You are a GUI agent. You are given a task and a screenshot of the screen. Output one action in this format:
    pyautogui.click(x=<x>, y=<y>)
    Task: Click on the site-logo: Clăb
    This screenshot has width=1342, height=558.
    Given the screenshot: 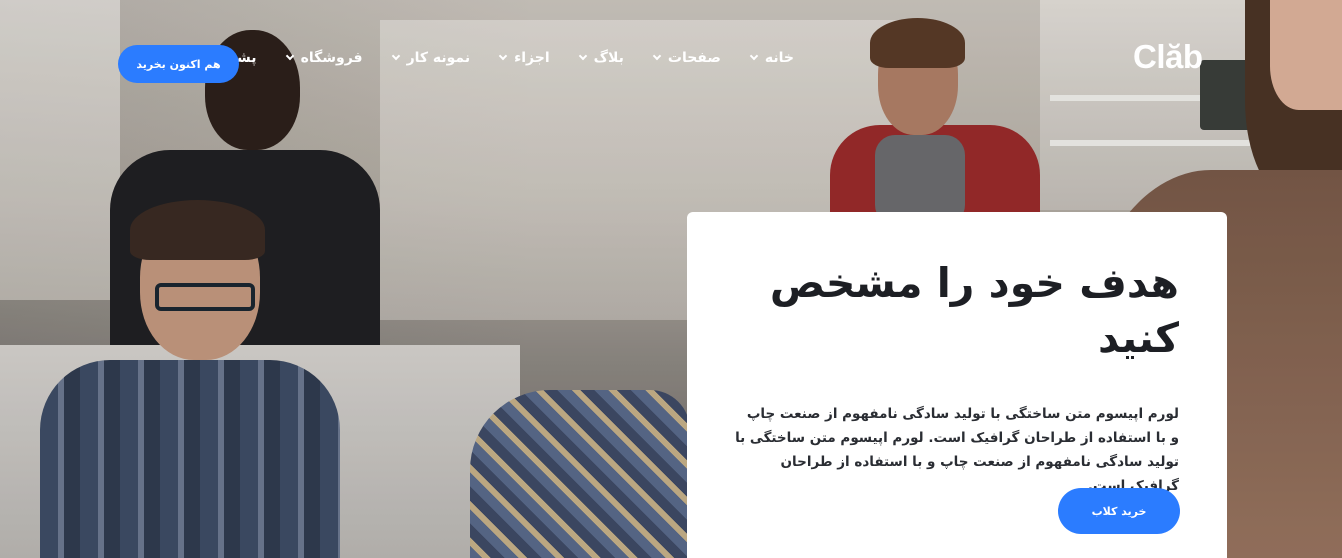 What is the action you would take?
    pyautogui.click(x=1168, y=57)
    